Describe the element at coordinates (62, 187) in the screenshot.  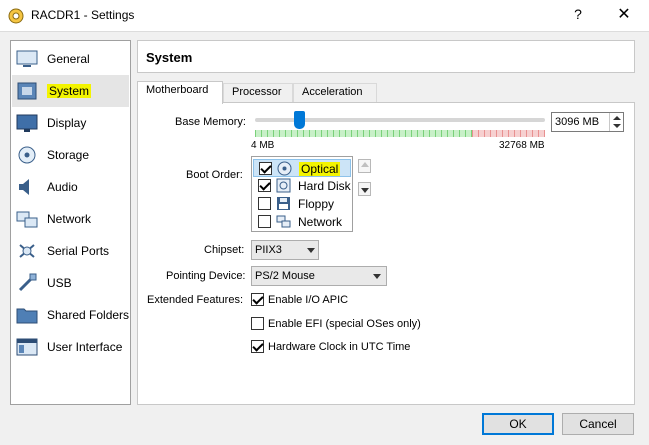
I see `sidebar-item-label: Audio` at that location.